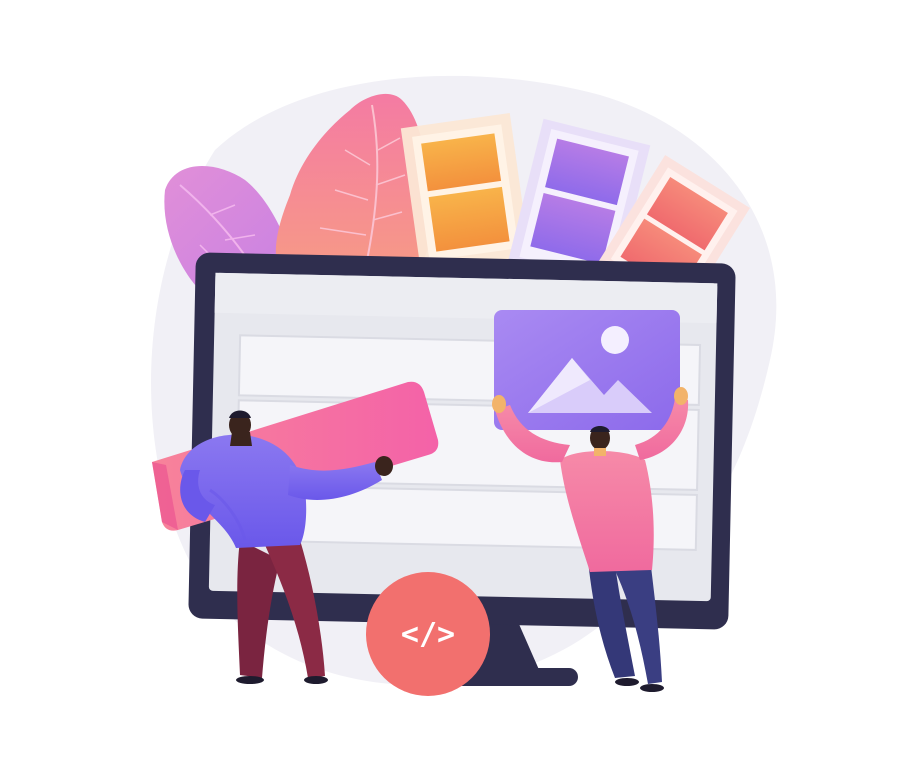 Image resolution: width=915 pixels, height=768 pixels. I want to click on orange-swatch-card, so click(465, 192).